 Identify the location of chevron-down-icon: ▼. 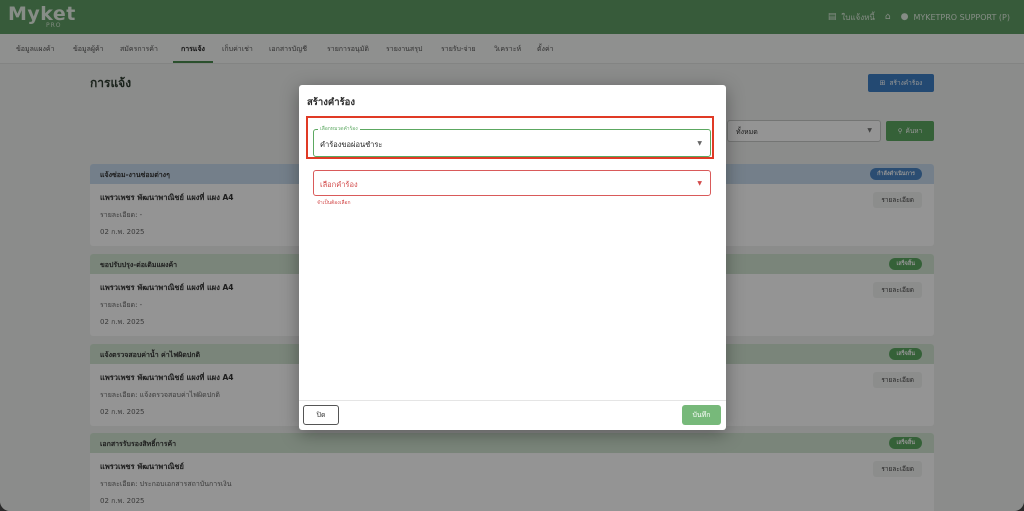
(699, 183).